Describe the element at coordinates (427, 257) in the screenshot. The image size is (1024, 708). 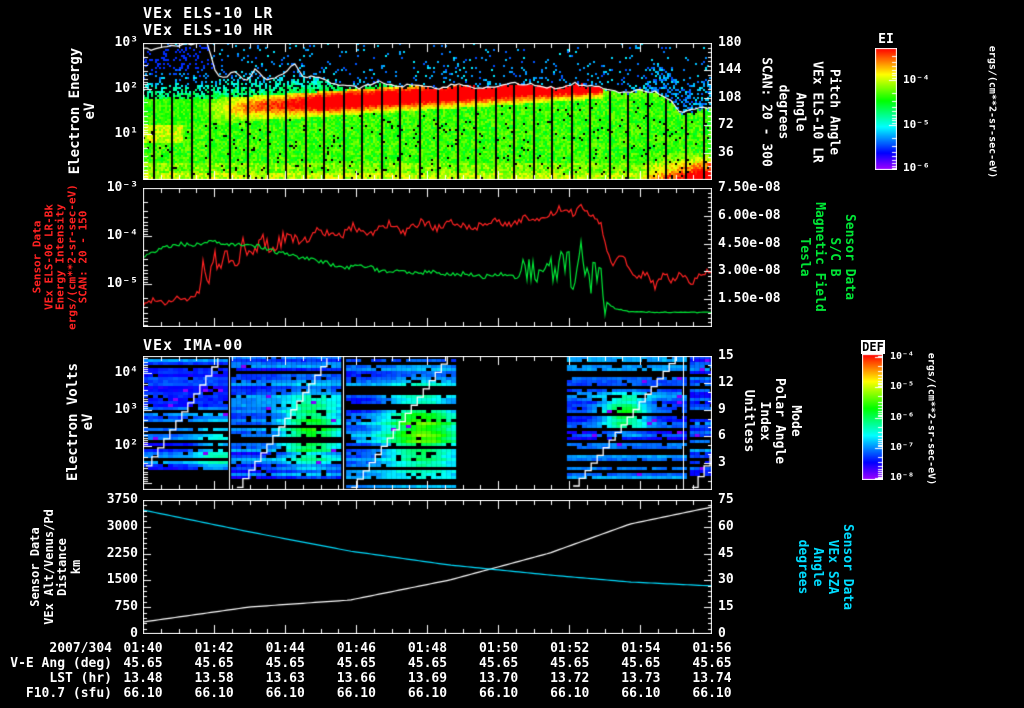
I see `intensity-bfield-canvas` at that location.